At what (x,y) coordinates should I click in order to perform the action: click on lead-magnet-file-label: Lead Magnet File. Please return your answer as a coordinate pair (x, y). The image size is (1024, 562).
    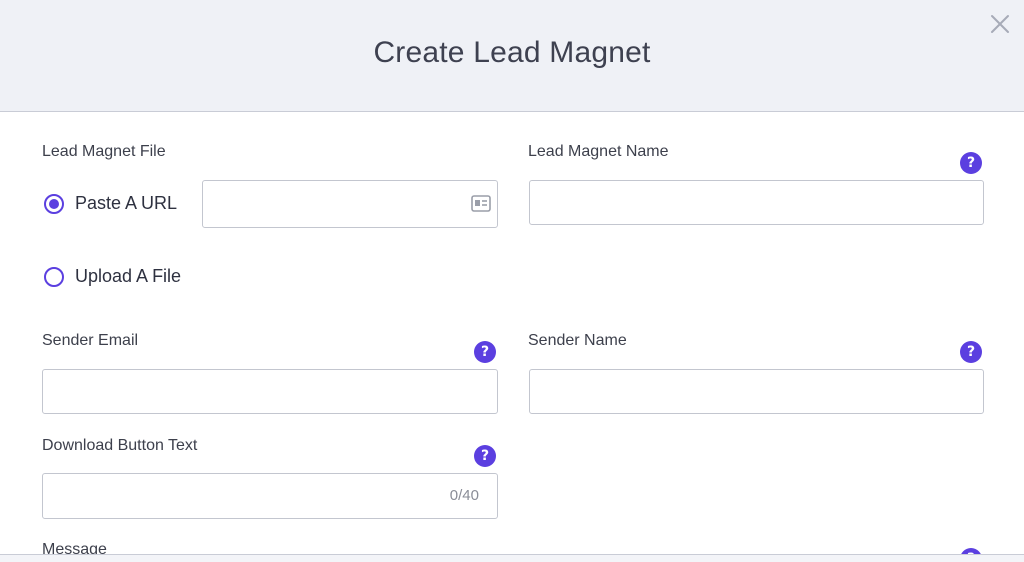
    Looking at the image, I should click on (104, 152).